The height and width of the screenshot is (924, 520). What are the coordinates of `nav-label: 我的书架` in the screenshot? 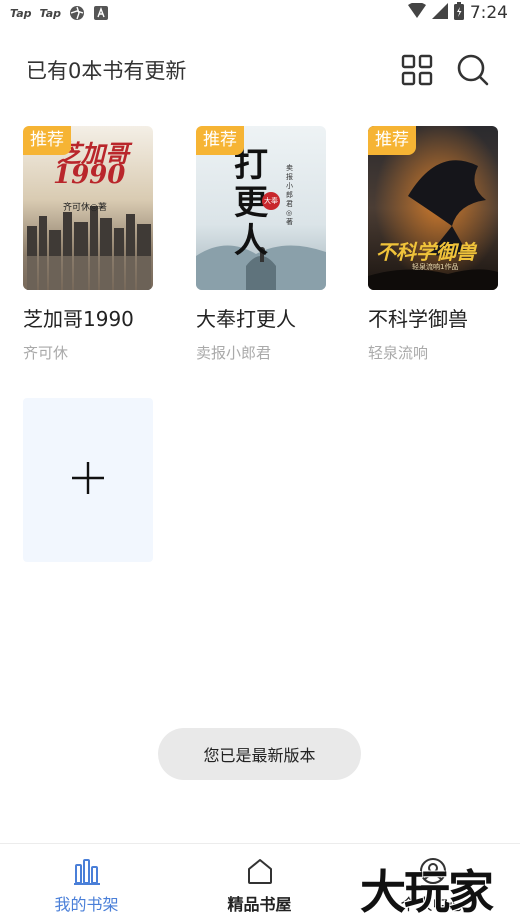 It's located at (86, 904).